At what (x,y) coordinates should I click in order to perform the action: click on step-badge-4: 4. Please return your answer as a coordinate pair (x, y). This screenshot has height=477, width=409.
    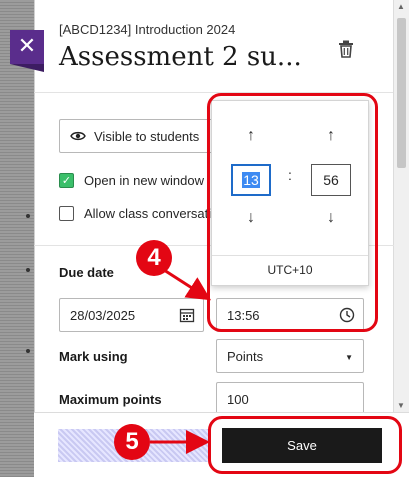
    Looking at the image, I should click on (154, 258).